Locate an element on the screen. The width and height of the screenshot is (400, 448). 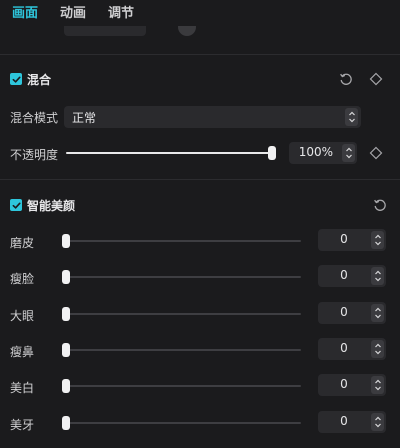
opacity-keyframe-button is located at coordinates (376, 153).